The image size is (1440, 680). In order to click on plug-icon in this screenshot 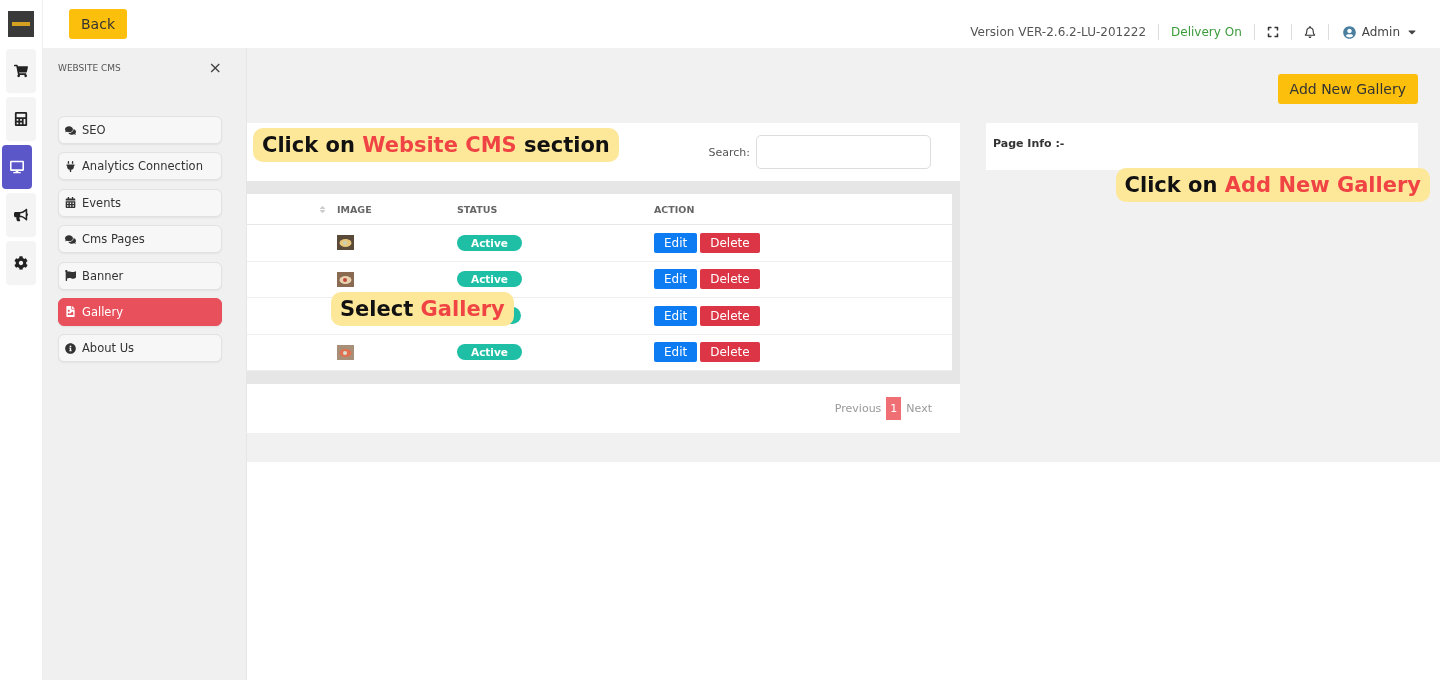, I will do `click(70, 166)`.